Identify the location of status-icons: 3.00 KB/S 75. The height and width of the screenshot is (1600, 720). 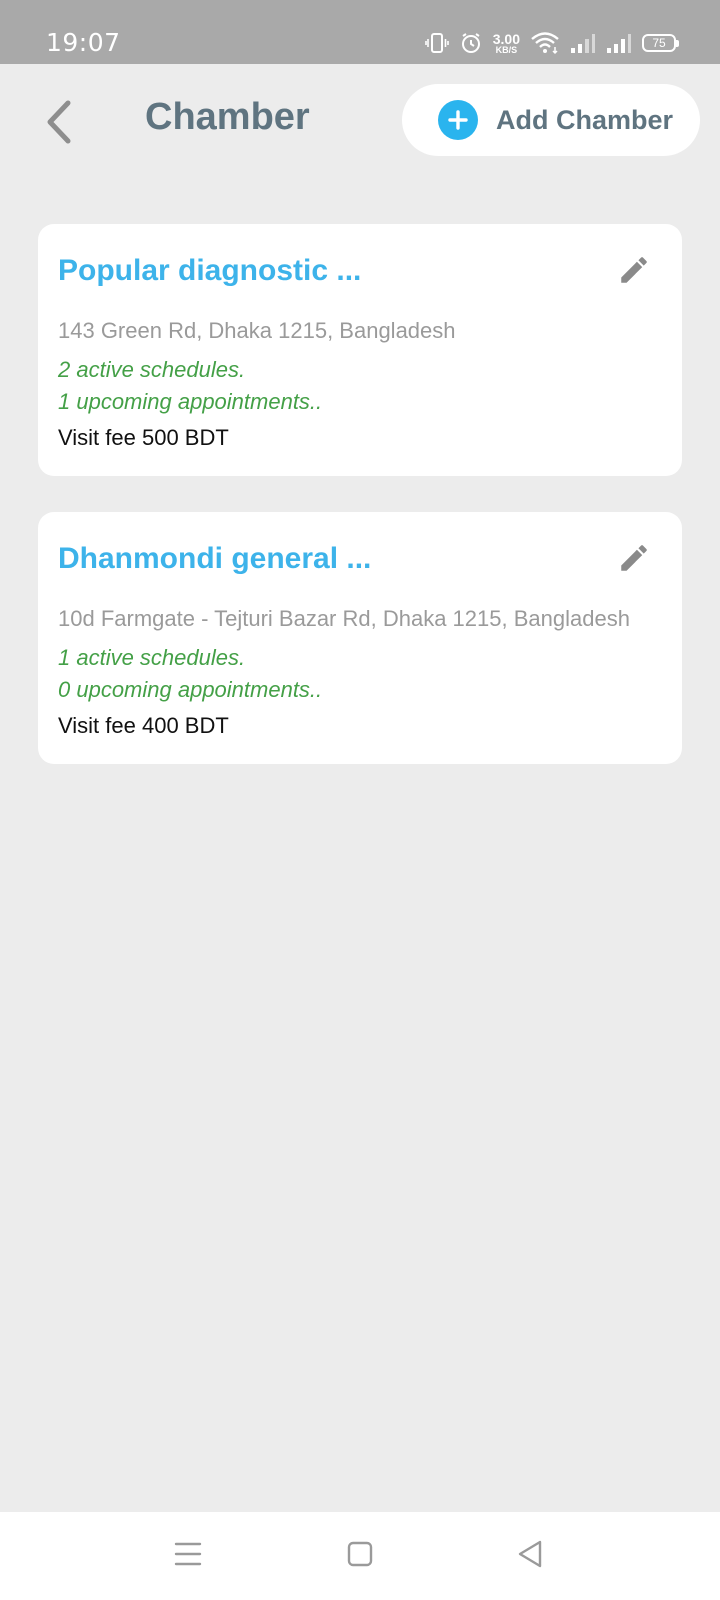
(551, 43).